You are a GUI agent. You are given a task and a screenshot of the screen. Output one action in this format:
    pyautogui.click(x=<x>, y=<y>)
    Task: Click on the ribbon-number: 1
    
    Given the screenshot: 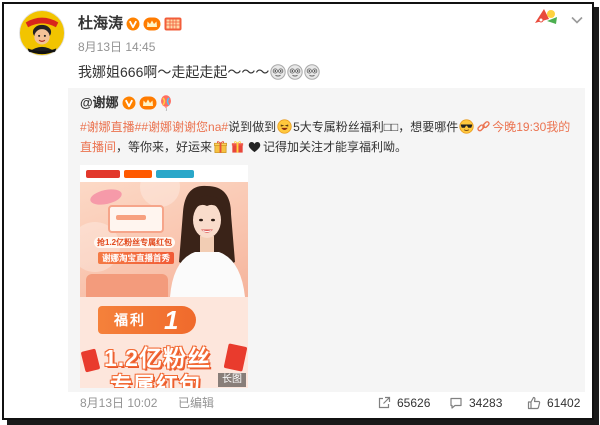 What is the action you would take?
    pyautogui.click(x=171, y=320)
    